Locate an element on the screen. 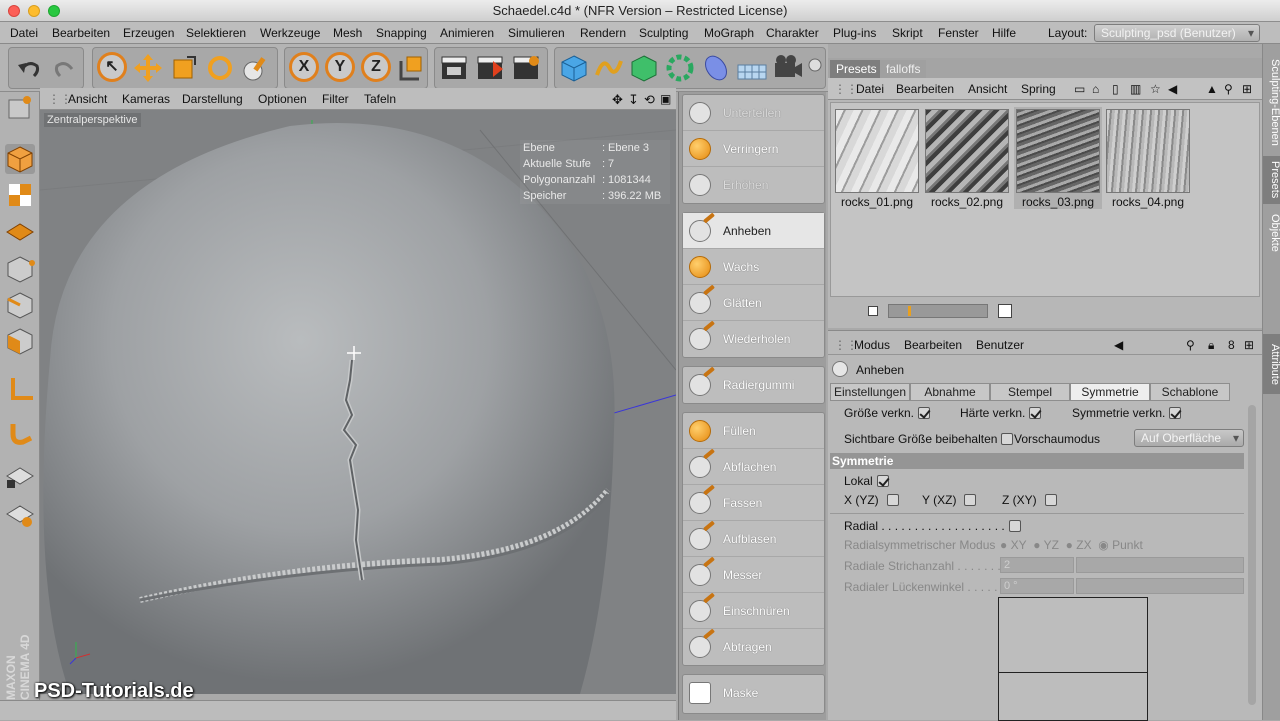  nurbs-button is located at coordinates (644, 68).